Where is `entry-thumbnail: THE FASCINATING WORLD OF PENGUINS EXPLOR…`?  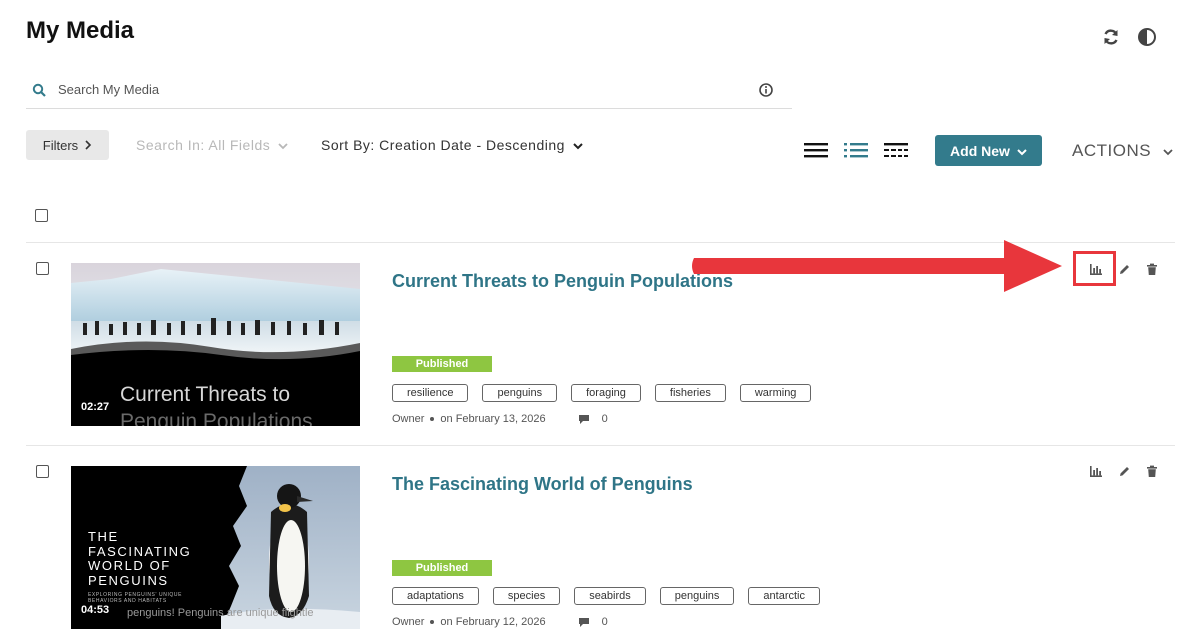 entry-thumbnail: THE FASCINATING WORLD OF PENGUINS EXPLOR… is located at coordinates (215, 547).